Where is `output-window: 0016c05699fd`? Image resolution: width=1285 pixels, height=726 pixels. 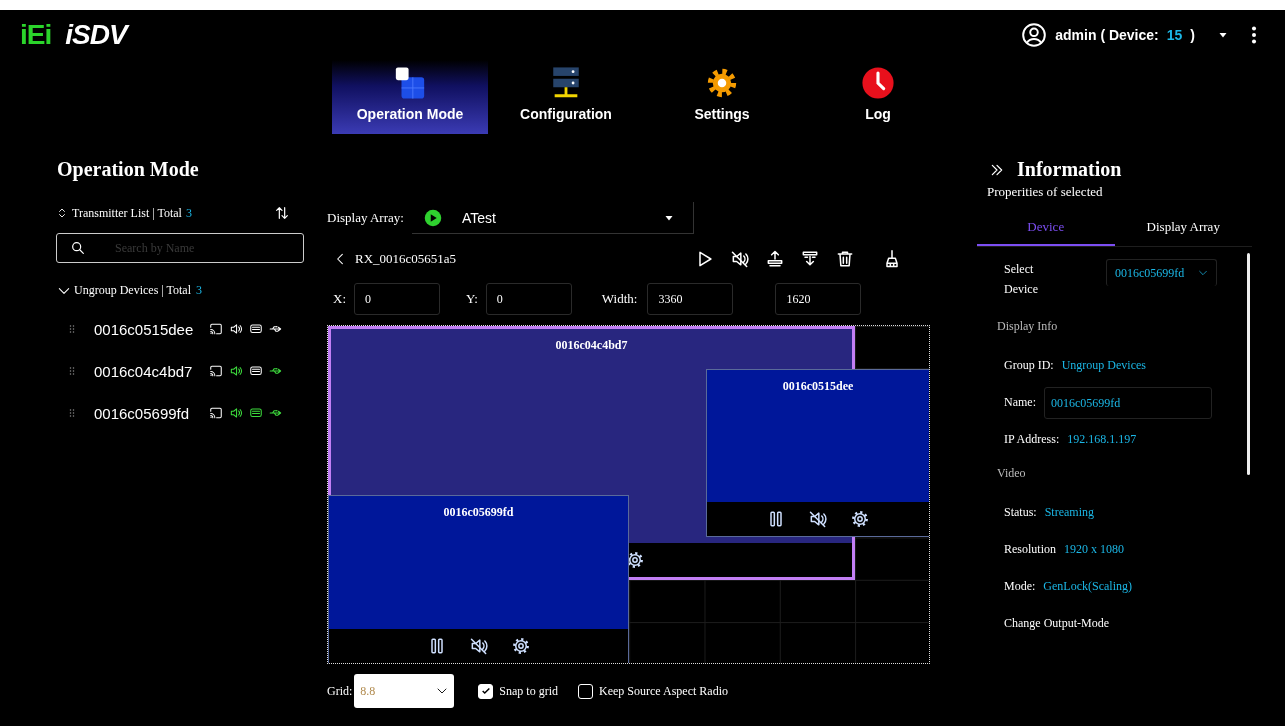 output-window: 0016c05699fd is located at coordinates (478, 579).